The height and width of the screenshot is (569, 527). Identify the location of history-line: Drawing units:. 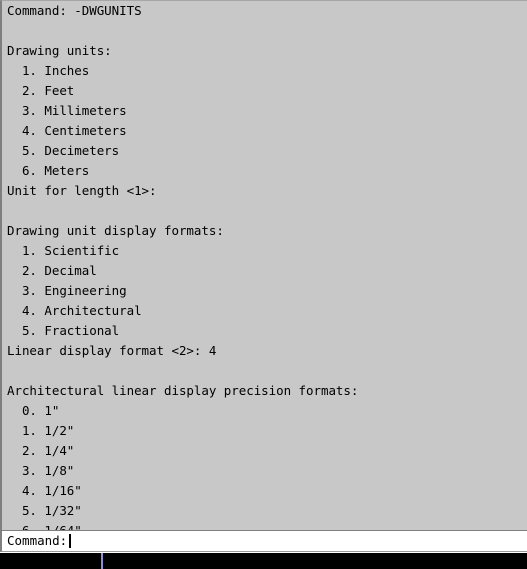
(59, 50).